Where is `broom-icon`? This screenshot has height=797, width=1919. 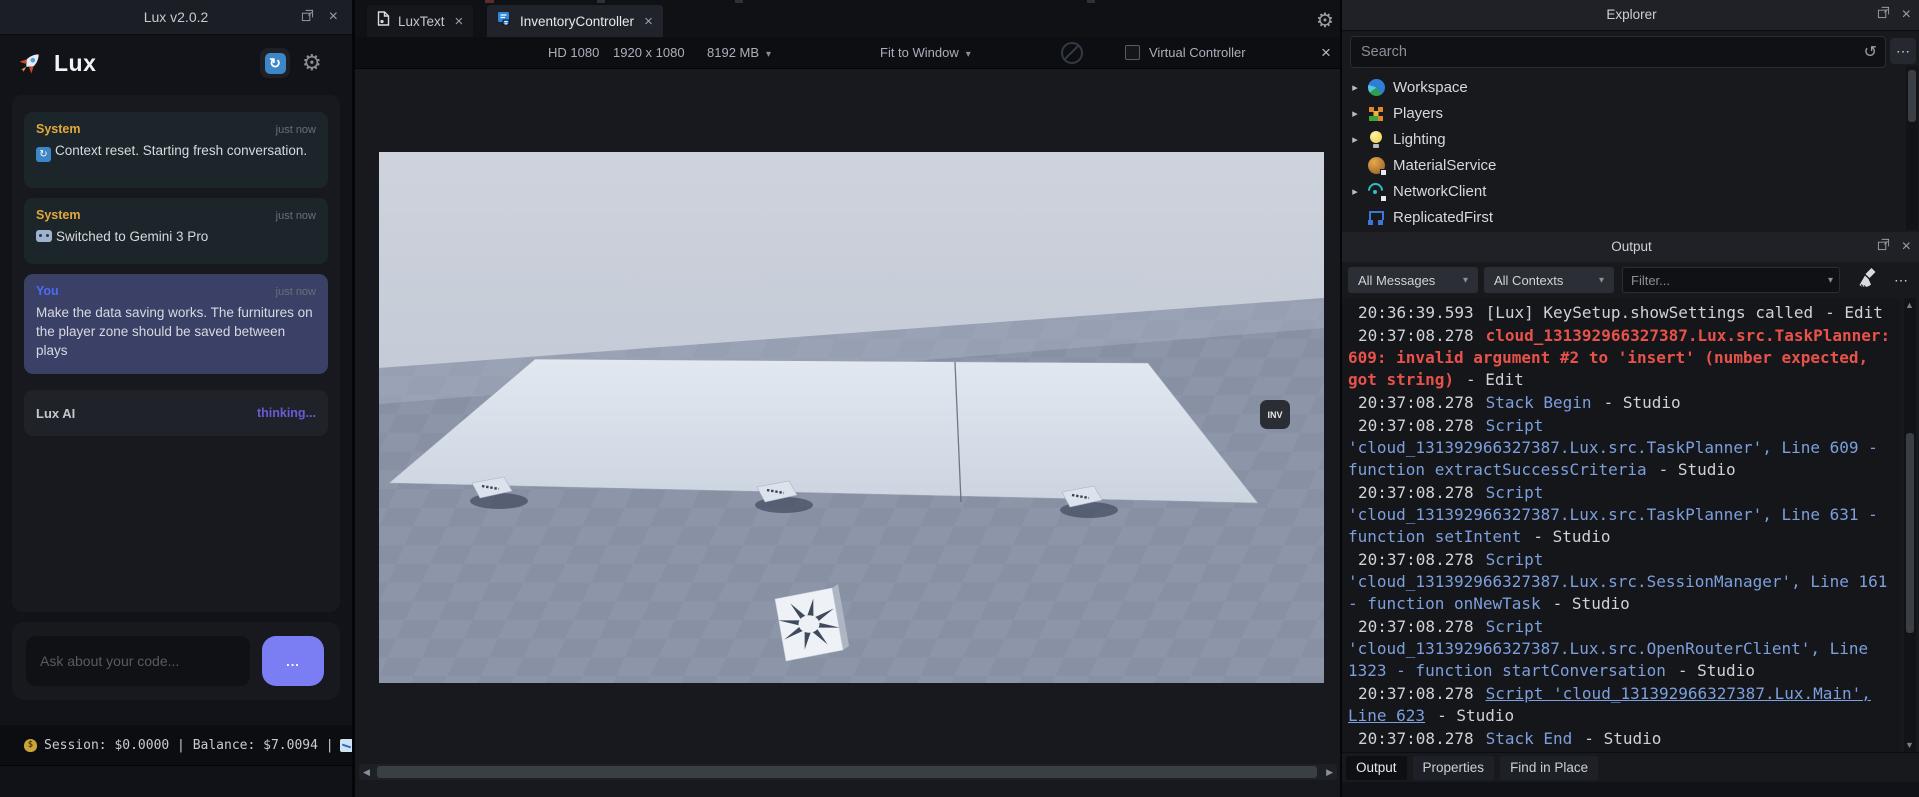 broom-icon is located at coordinates (1867, 278).